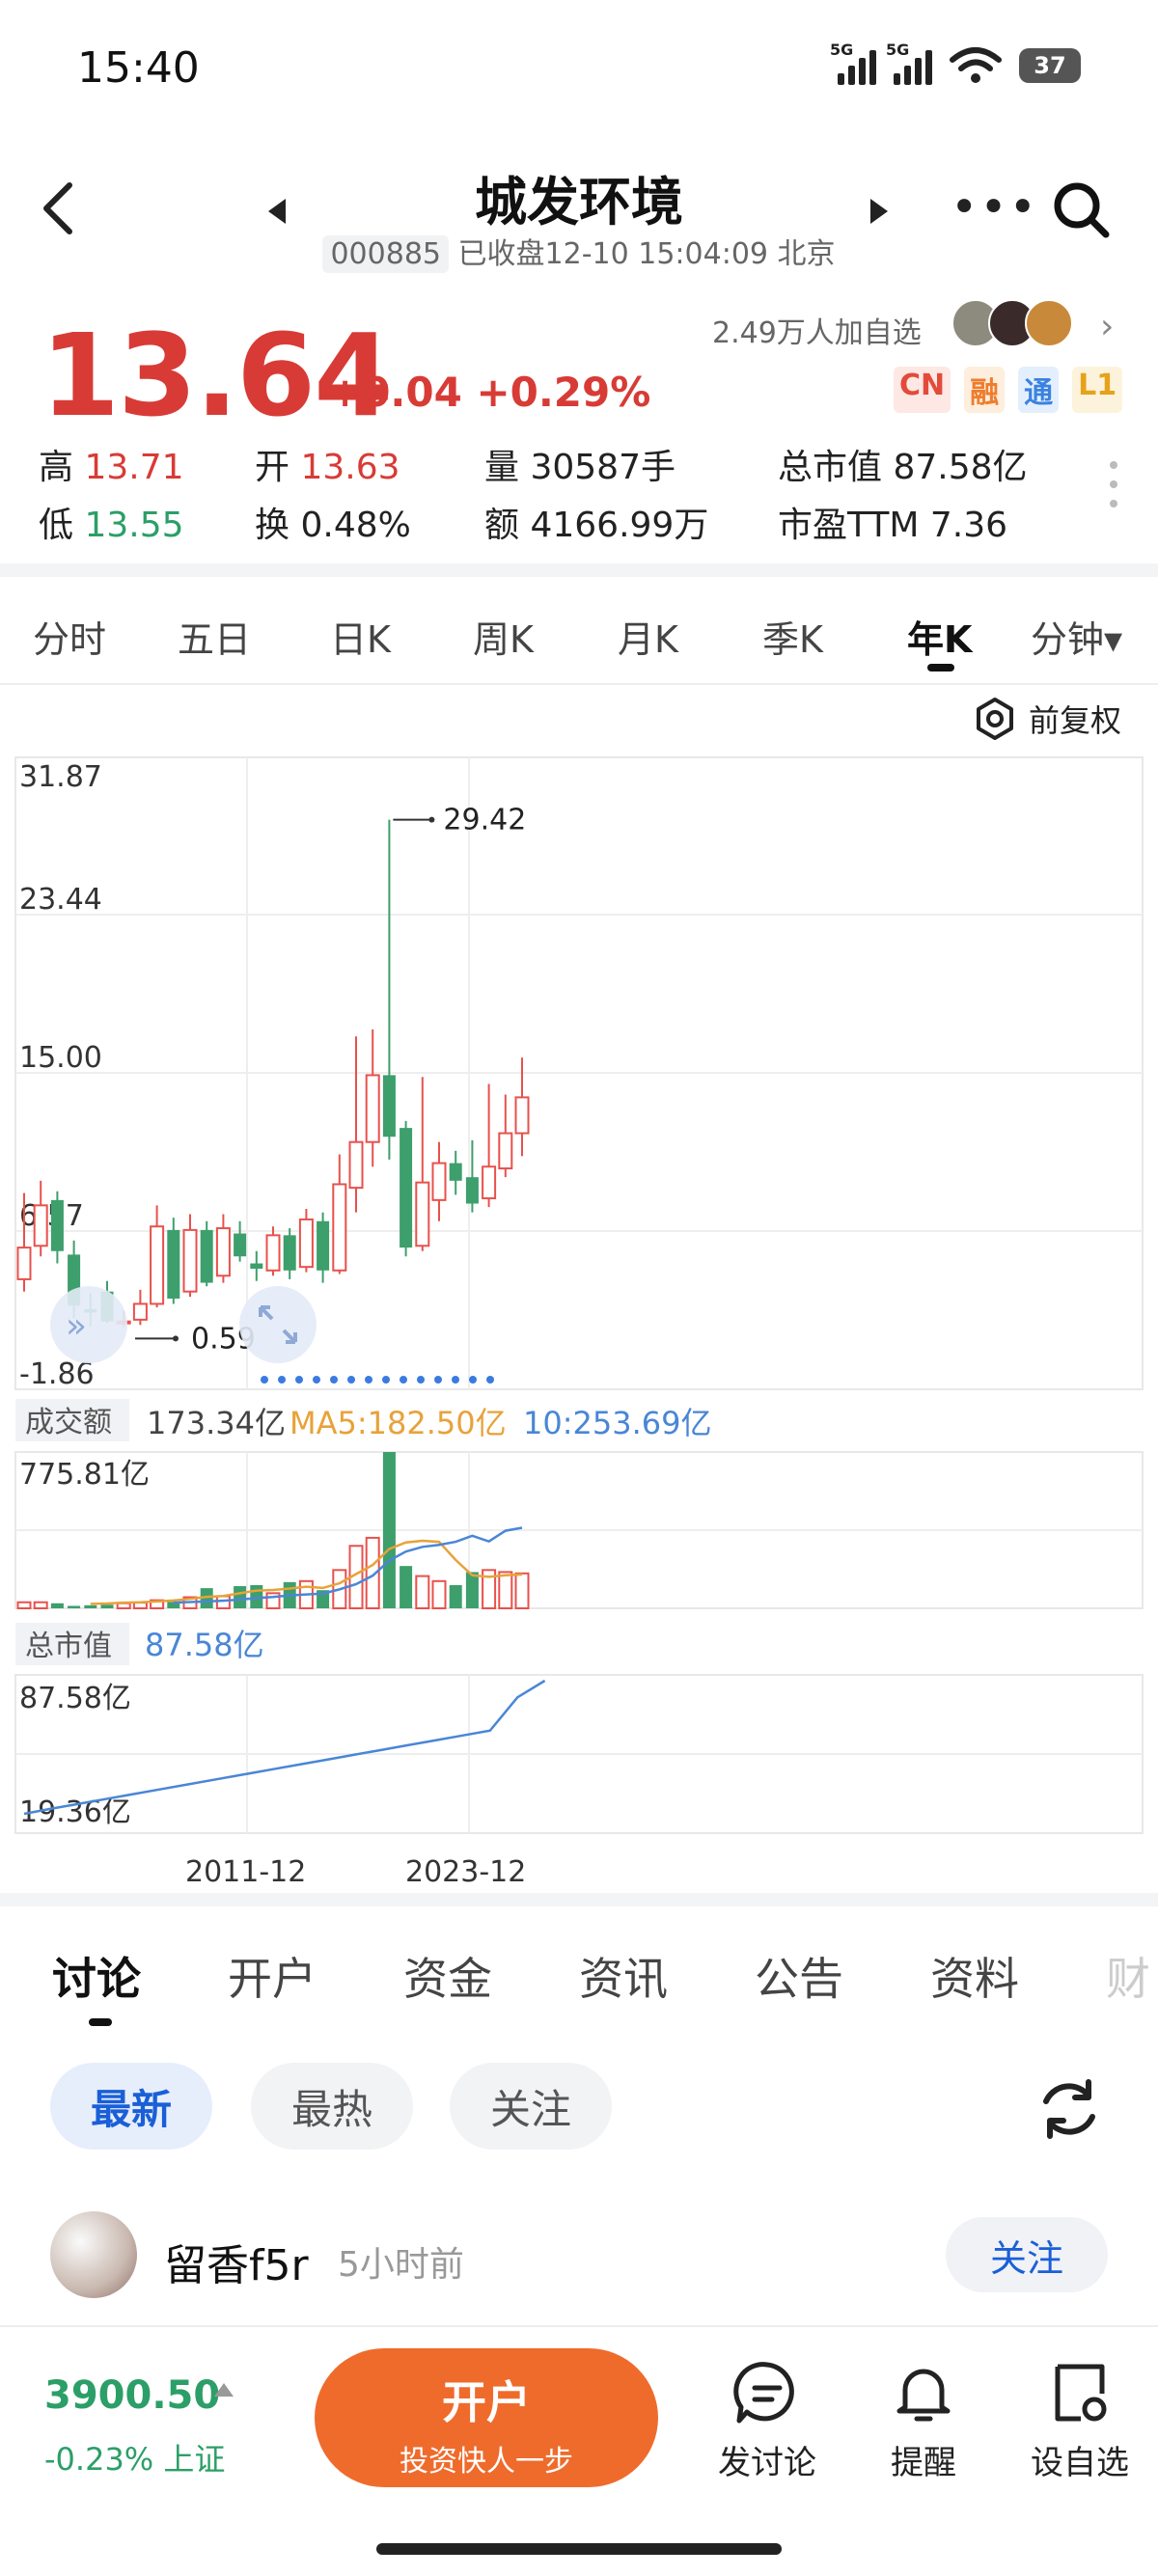 The width and height of the screenshot is (1158, 2576). Describe the element at coordinates (623, 1976) in the screenshot. I see `tab-news: 资讯` at that location.